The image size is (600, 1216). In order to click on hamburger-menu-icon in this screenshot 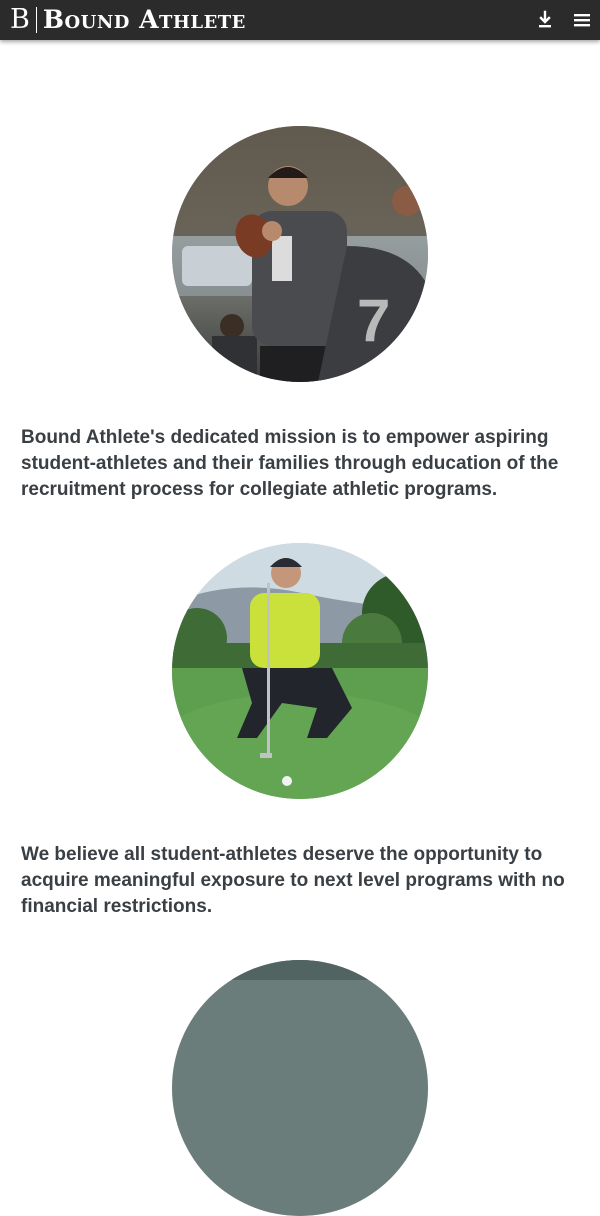, I will do `click(582, 20)`.